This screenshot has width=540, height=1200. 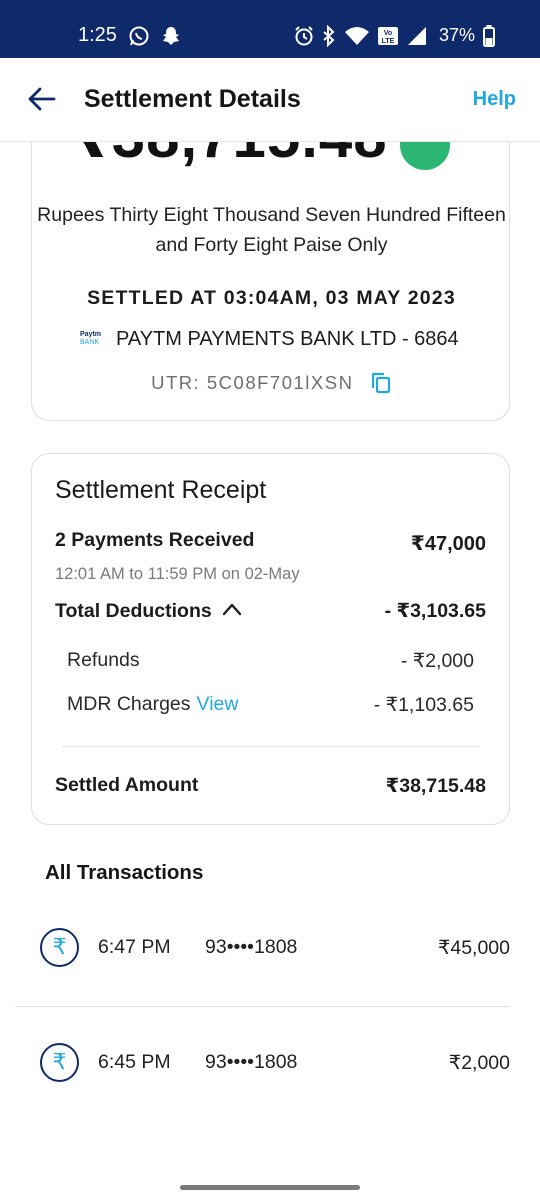 I want to click on settled-amount-label: Settled Amount, so click(x=127, y=785).